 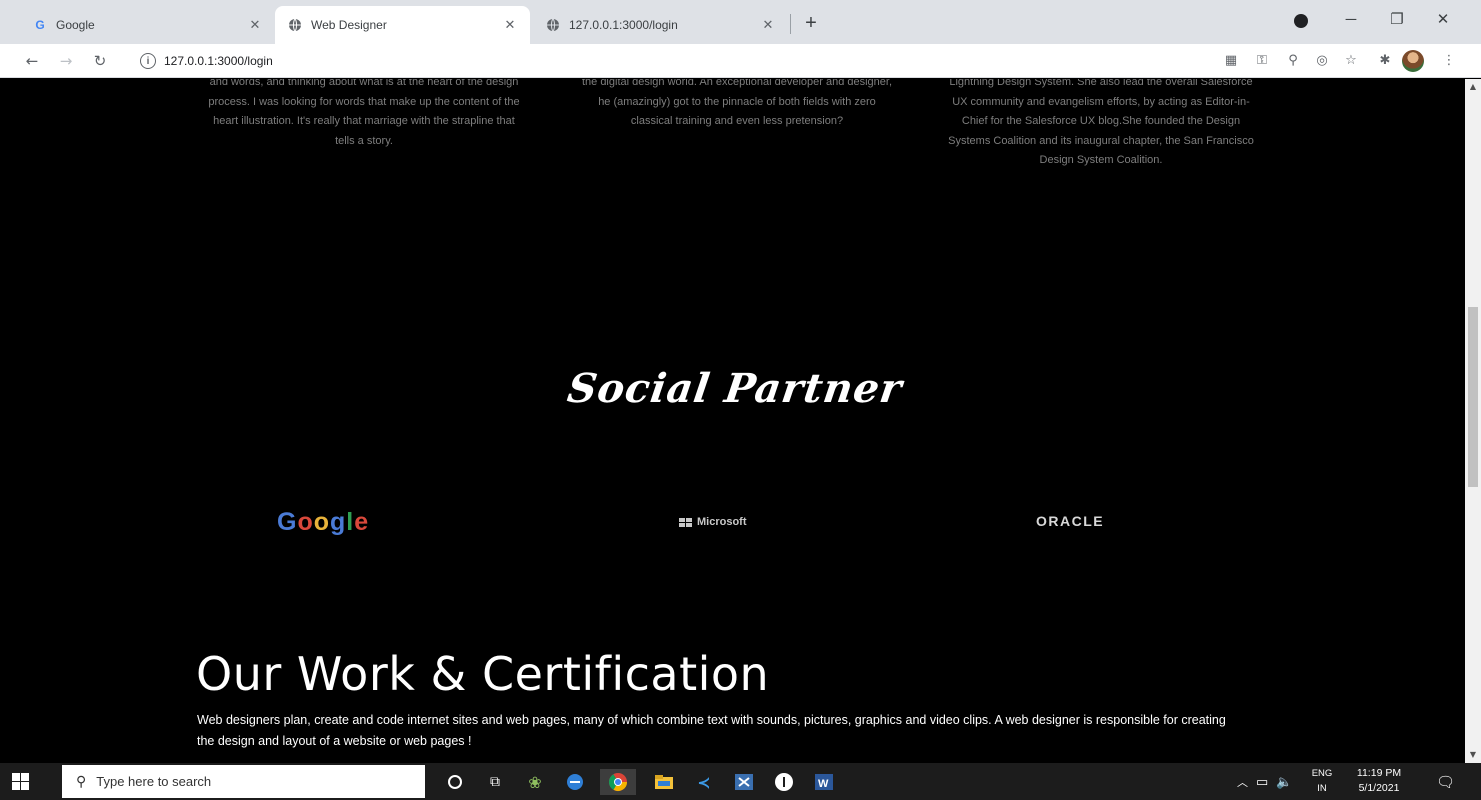 I want to click on taskbar-search-input: ⚲ Type here to search, so click(x=243, y=781).